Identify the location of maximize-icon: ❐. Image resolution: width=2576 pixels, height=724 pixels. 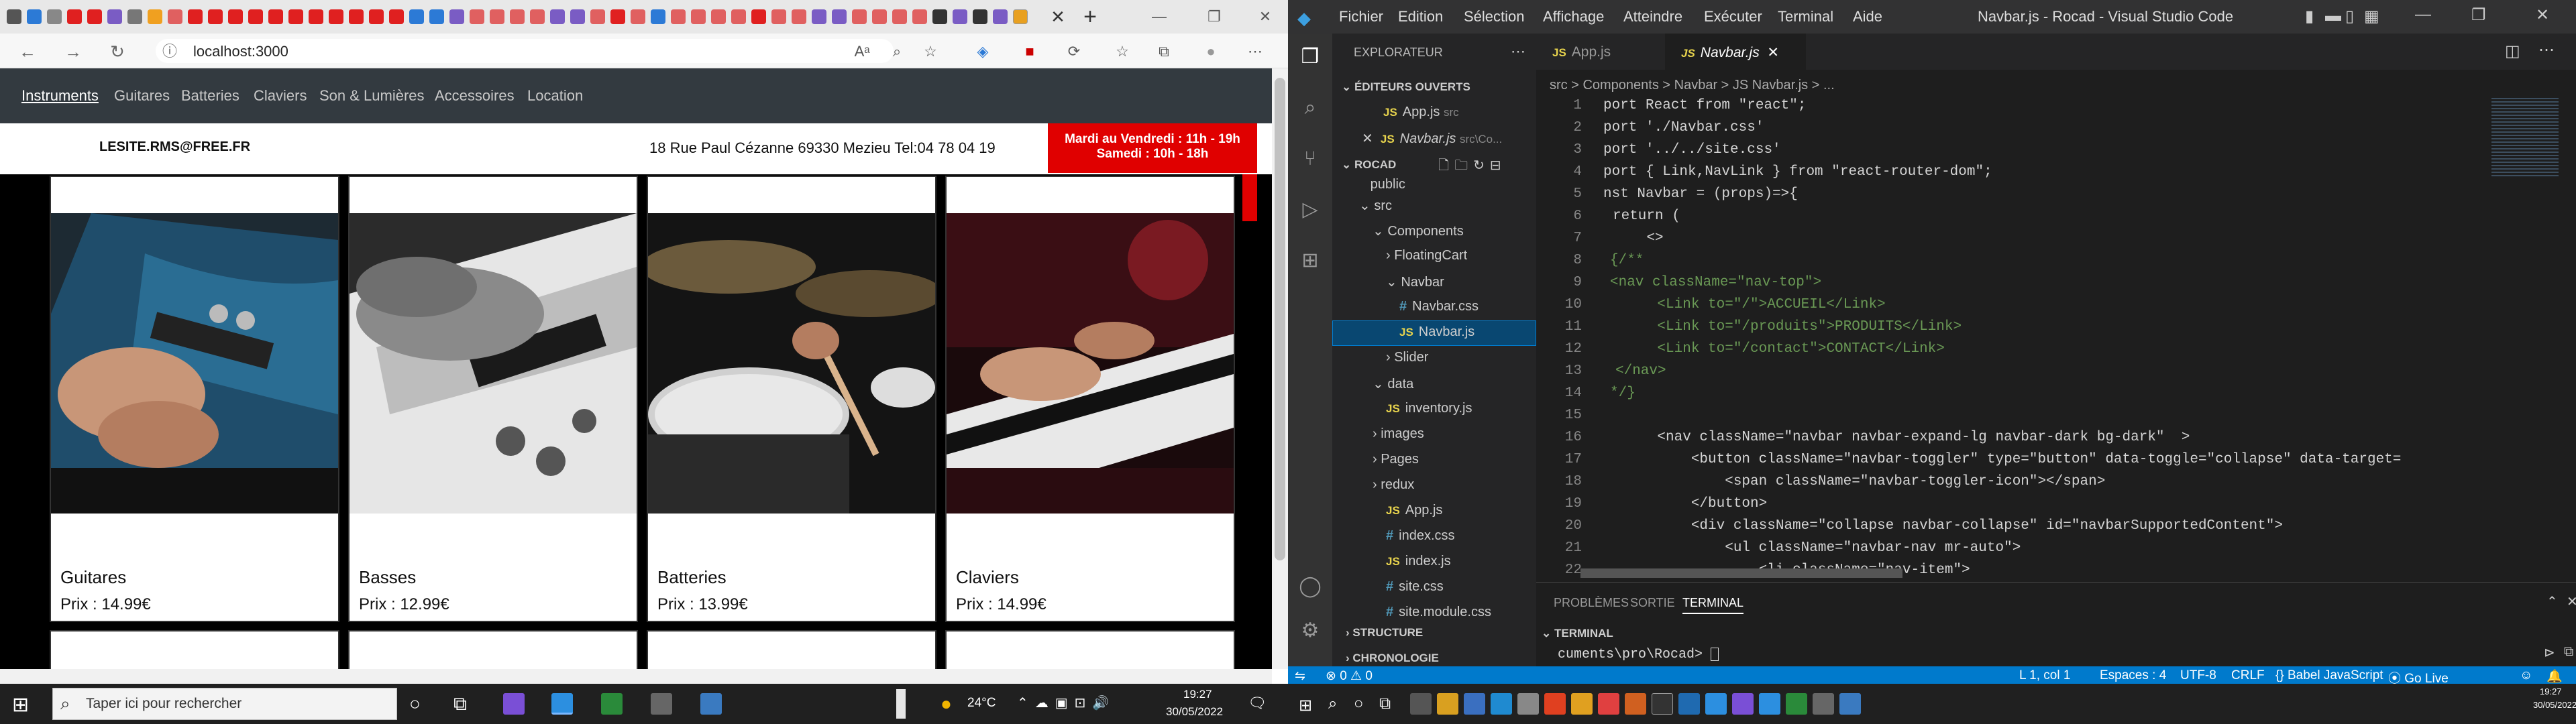
(1214, 16).